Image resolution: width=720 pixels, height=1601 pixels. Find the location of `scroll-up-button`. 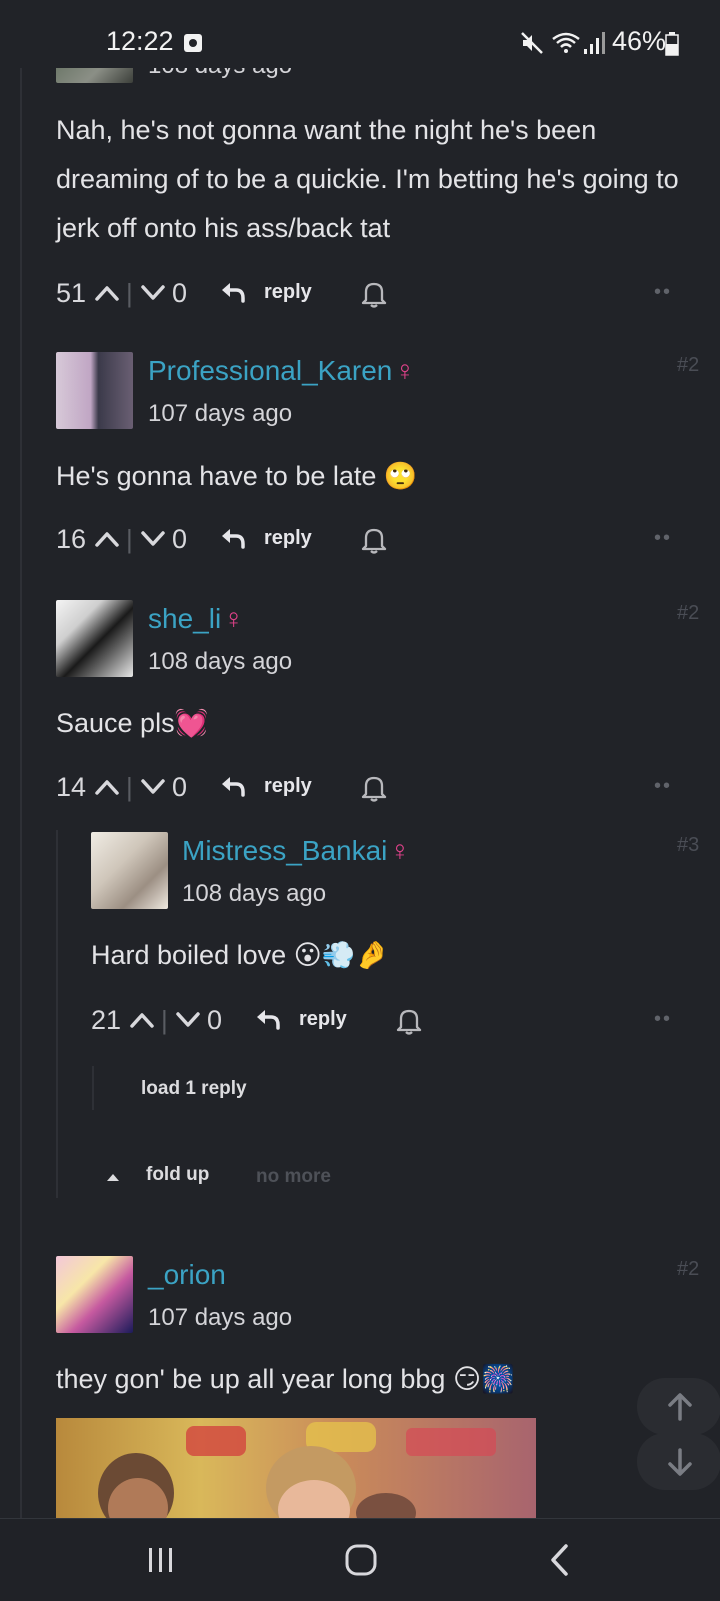

scroll-up-button is located at coordinates (678, 1406).